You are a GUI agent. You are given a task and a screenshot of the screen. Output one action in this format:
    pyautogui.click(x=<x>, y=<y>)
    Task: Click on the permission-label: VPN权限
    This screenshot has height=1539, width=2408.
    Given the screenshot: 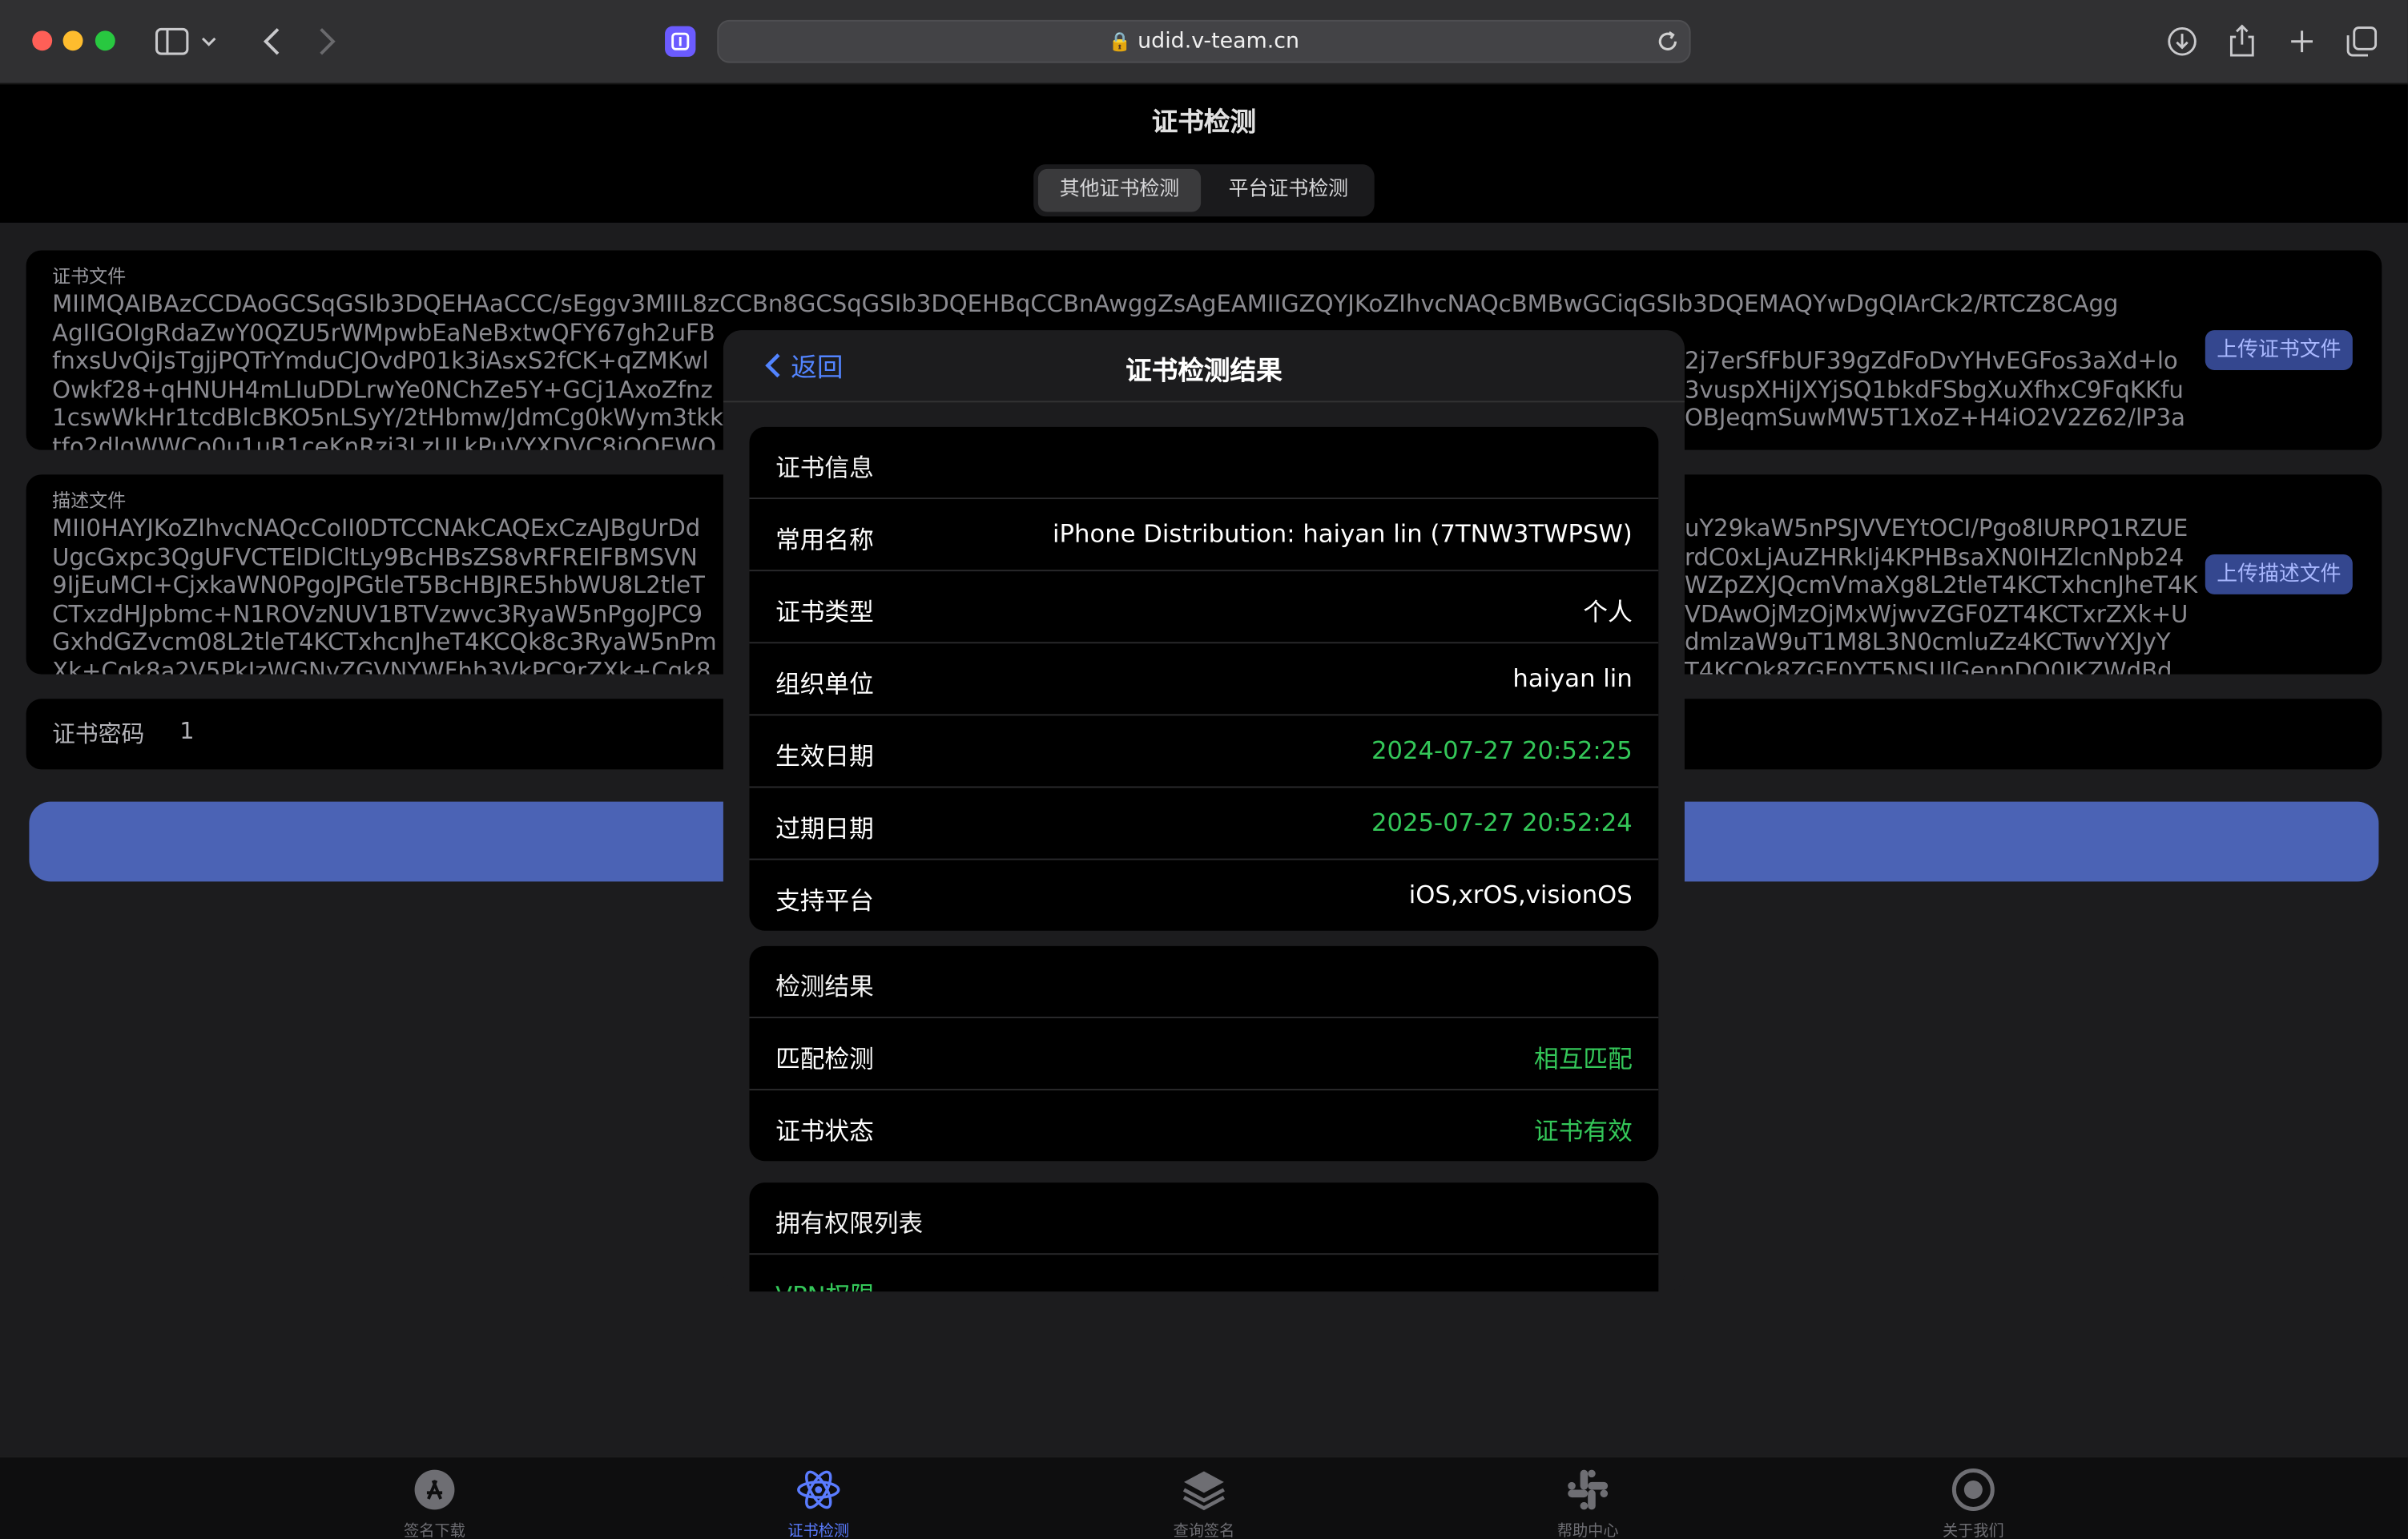 What is the action you would take?
    pyautogui.click(x=825, y=1283)
    